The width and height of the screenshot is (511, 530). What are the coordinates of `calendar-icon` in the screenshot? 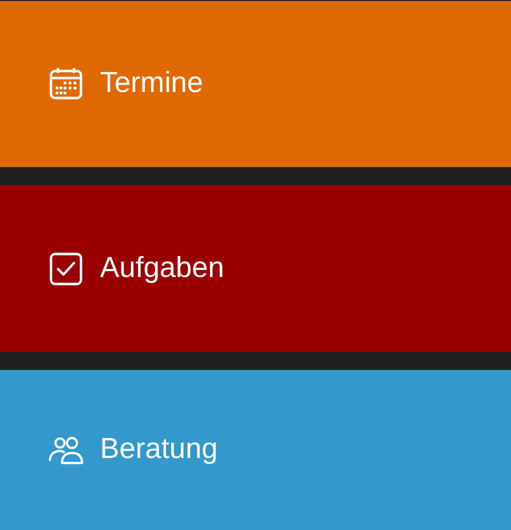 It's located at (66, 84).